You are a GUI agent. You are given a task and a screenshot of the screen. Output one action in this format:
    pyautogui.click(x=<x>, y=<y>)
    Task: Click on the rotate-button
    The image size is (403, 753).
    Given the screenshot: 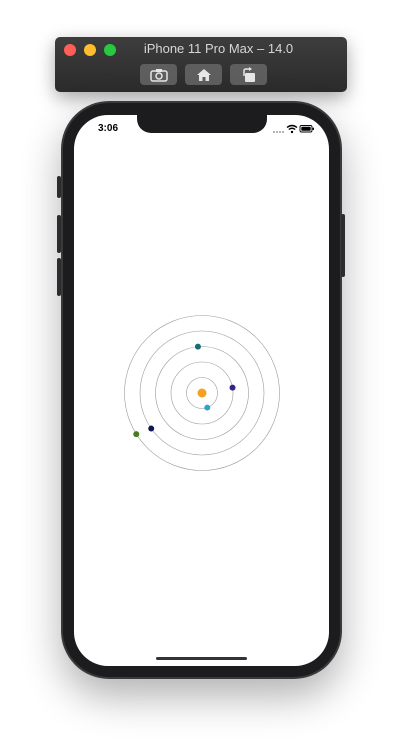 What is the action you would take?
    pyautogui.click(x=248, y=74)
    